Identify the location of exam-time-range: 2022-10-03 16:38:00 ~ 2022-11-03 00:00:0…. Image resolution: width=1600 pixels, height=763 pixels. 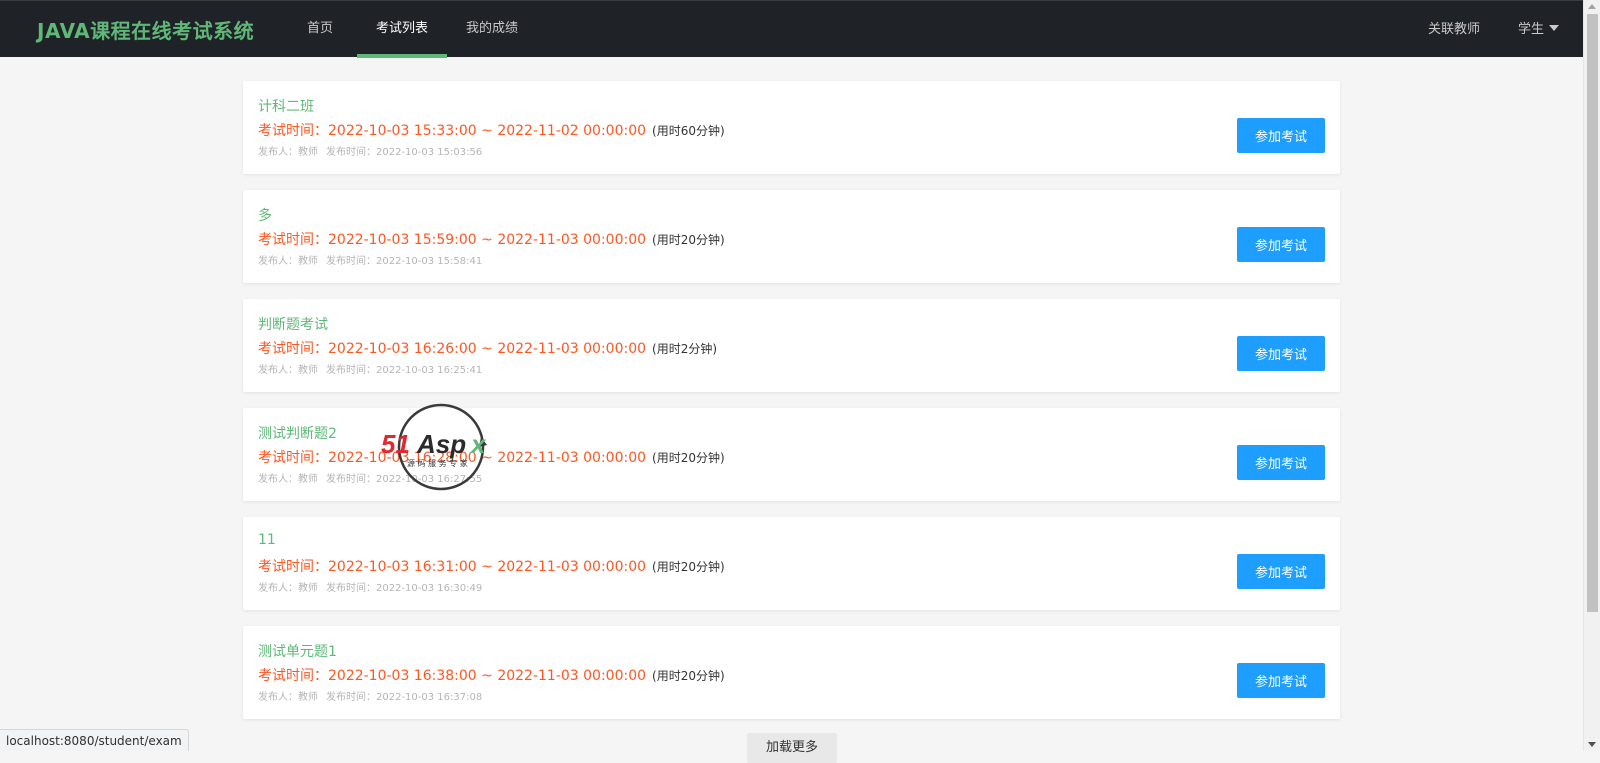
(487, 676).